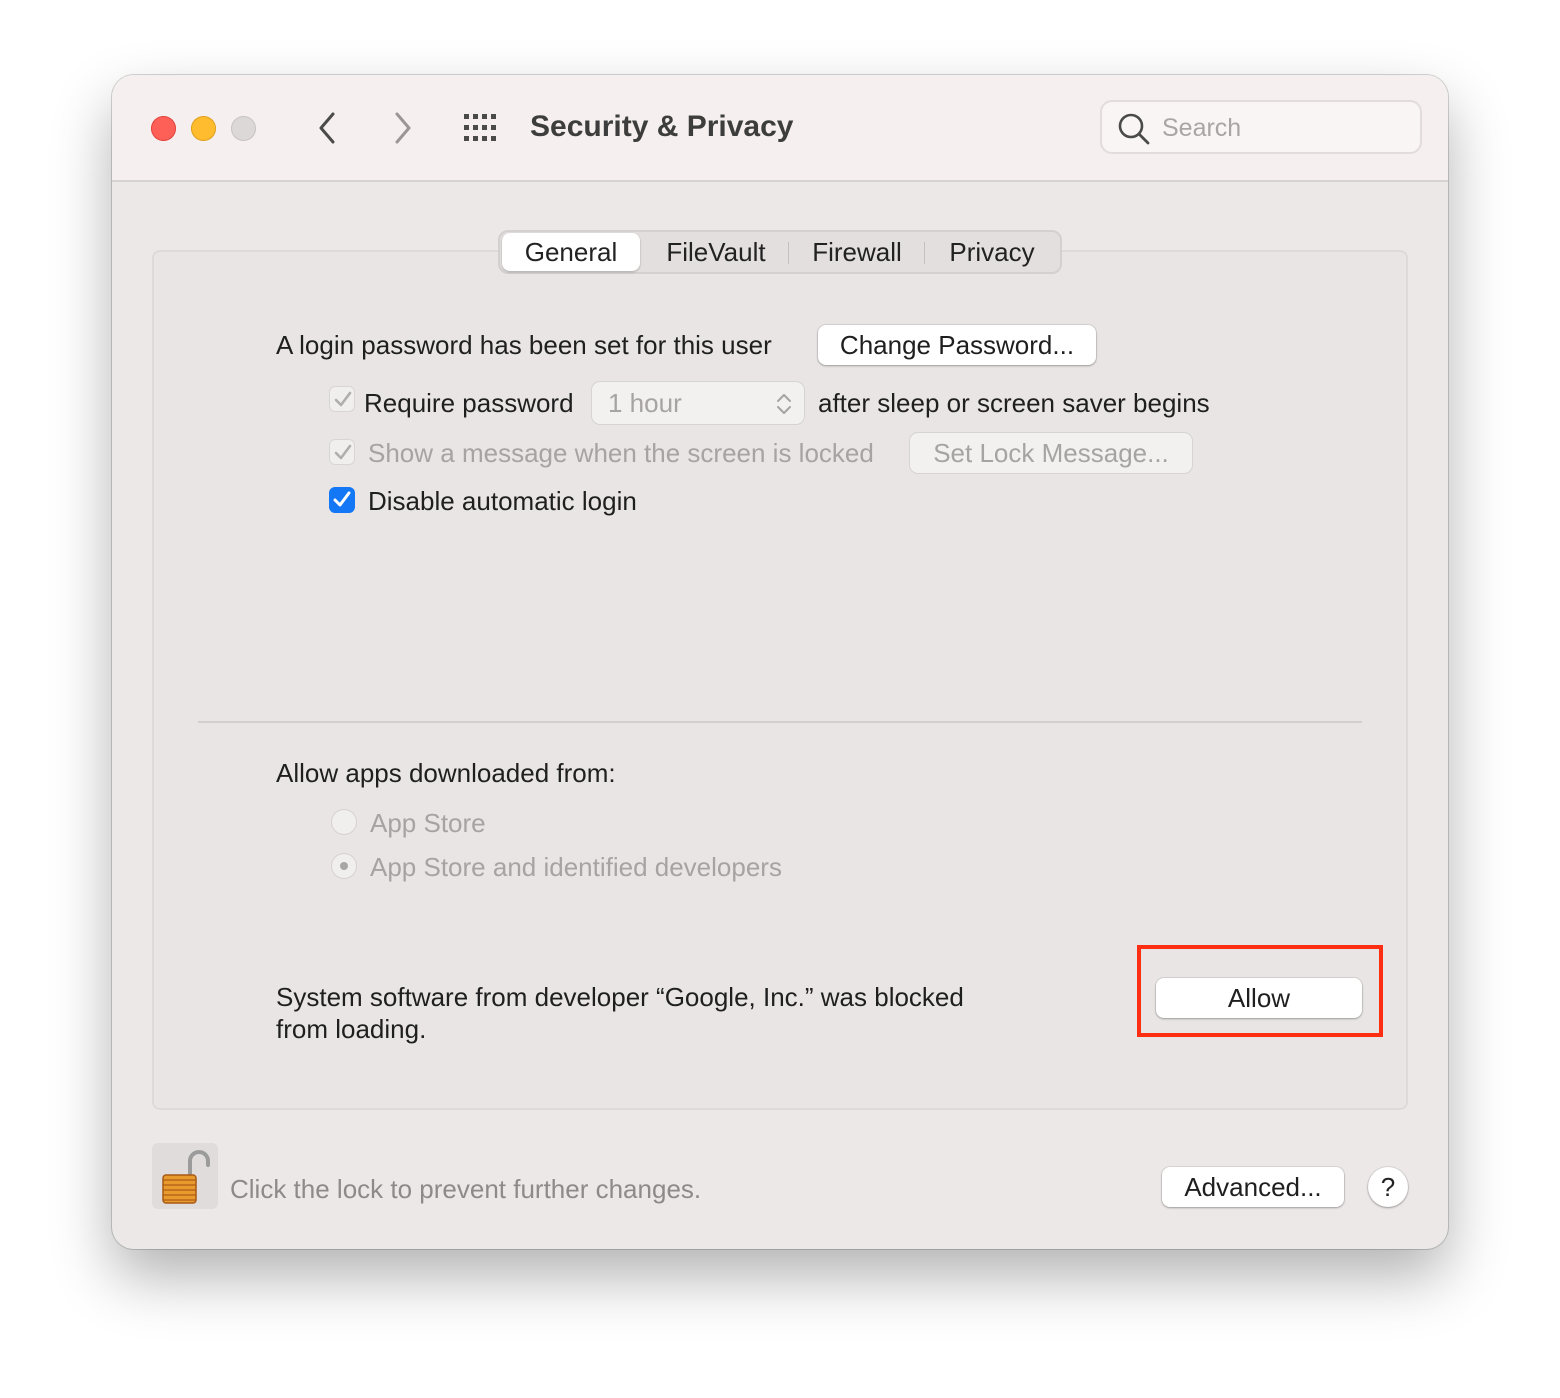 Image resolution: width=1560 pixels, height=1398 pixels. I want to click on blocked-message-line2: from loading., so click(351, 1029).